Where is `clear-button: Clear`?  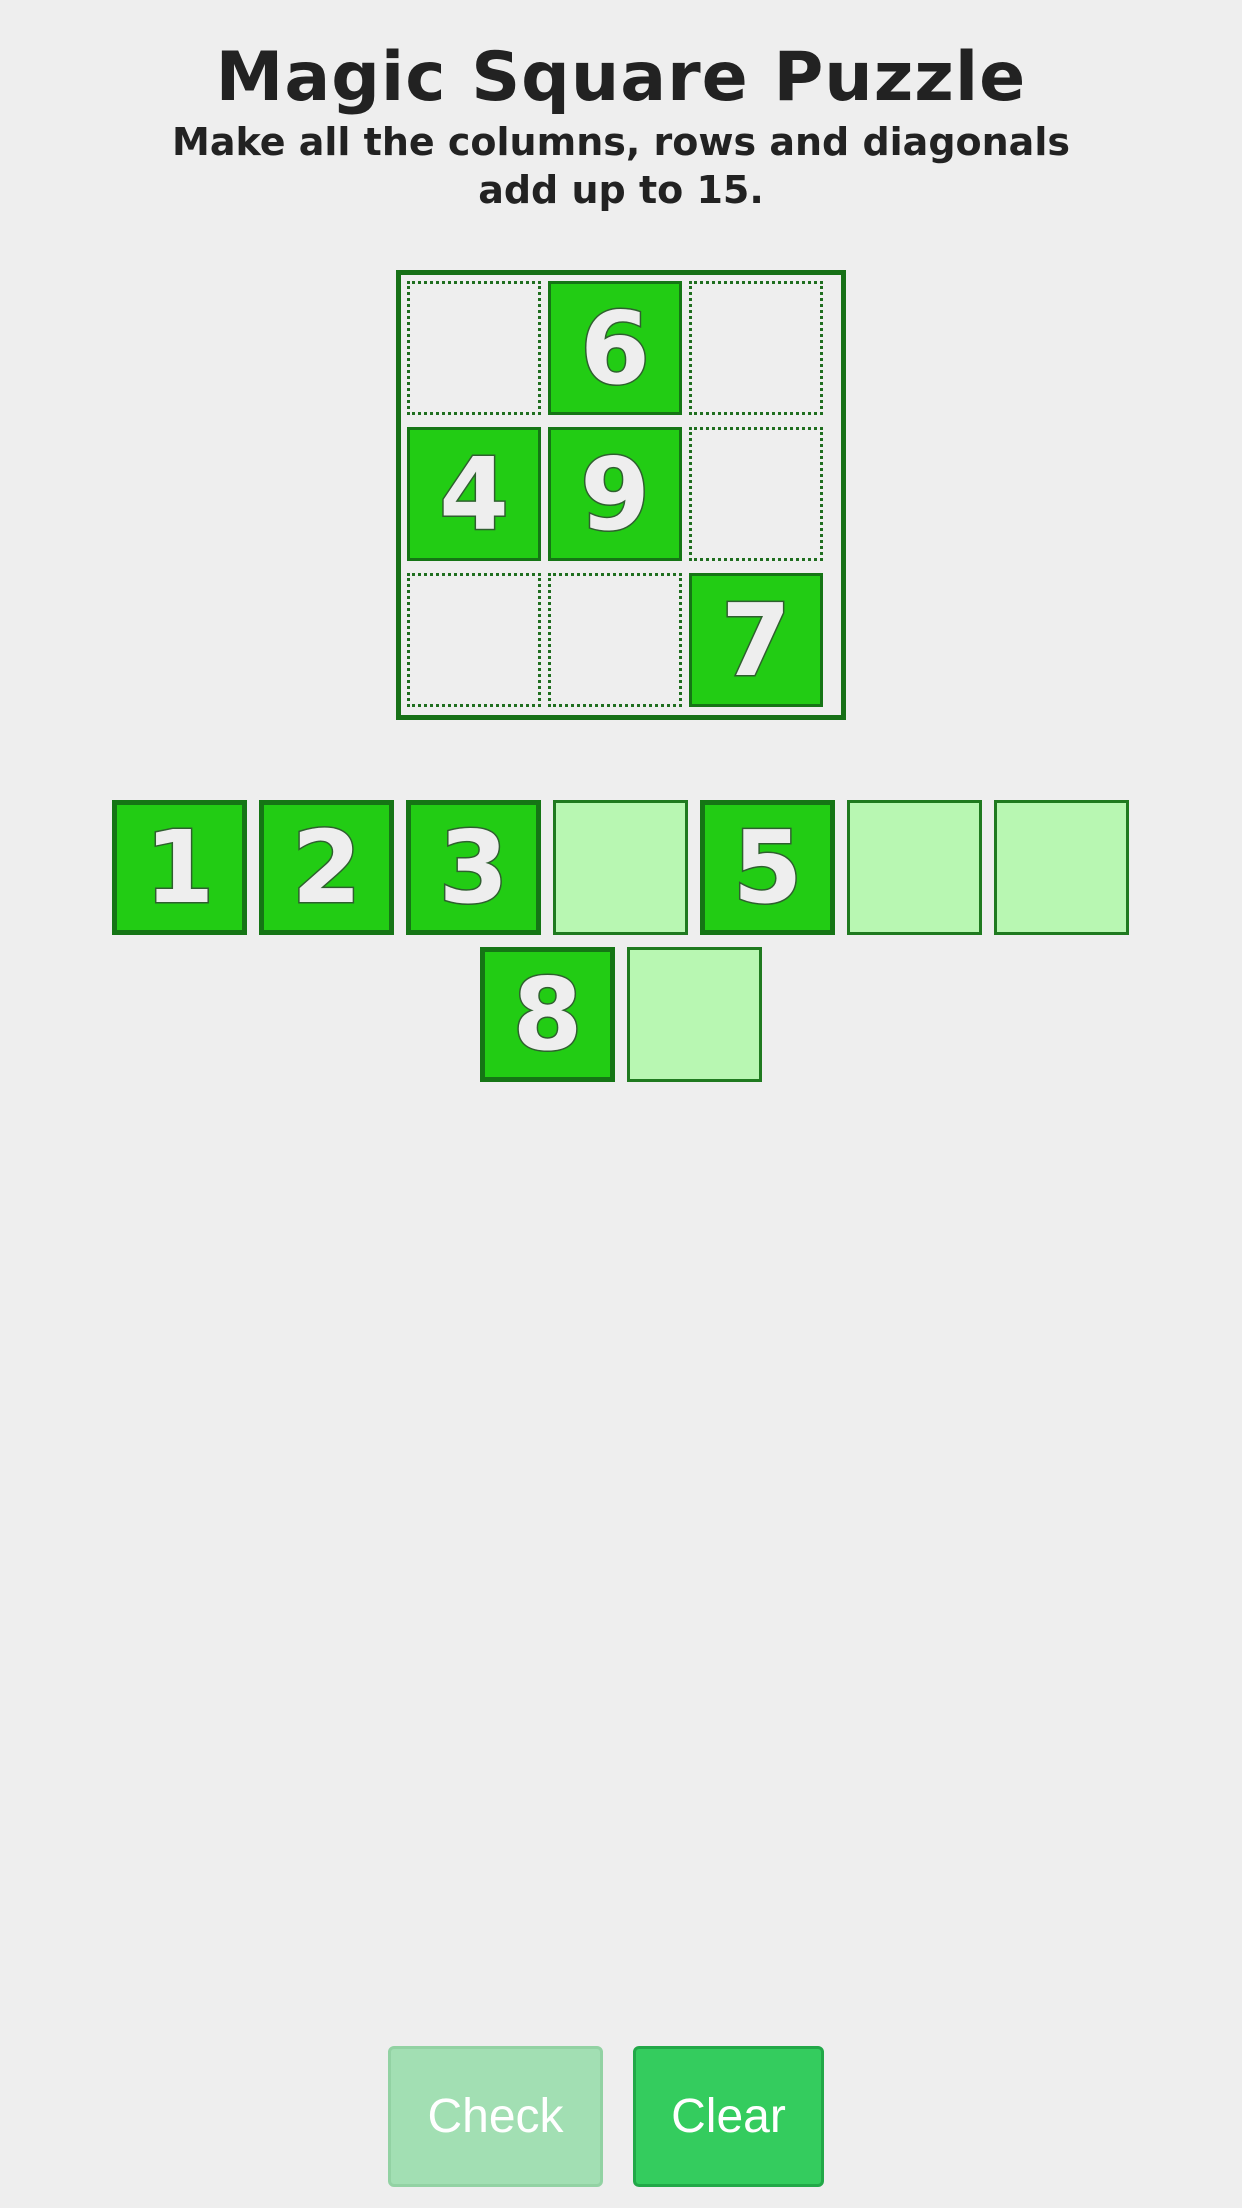
clear-button: Clear is located at coordinates (728, 2116).